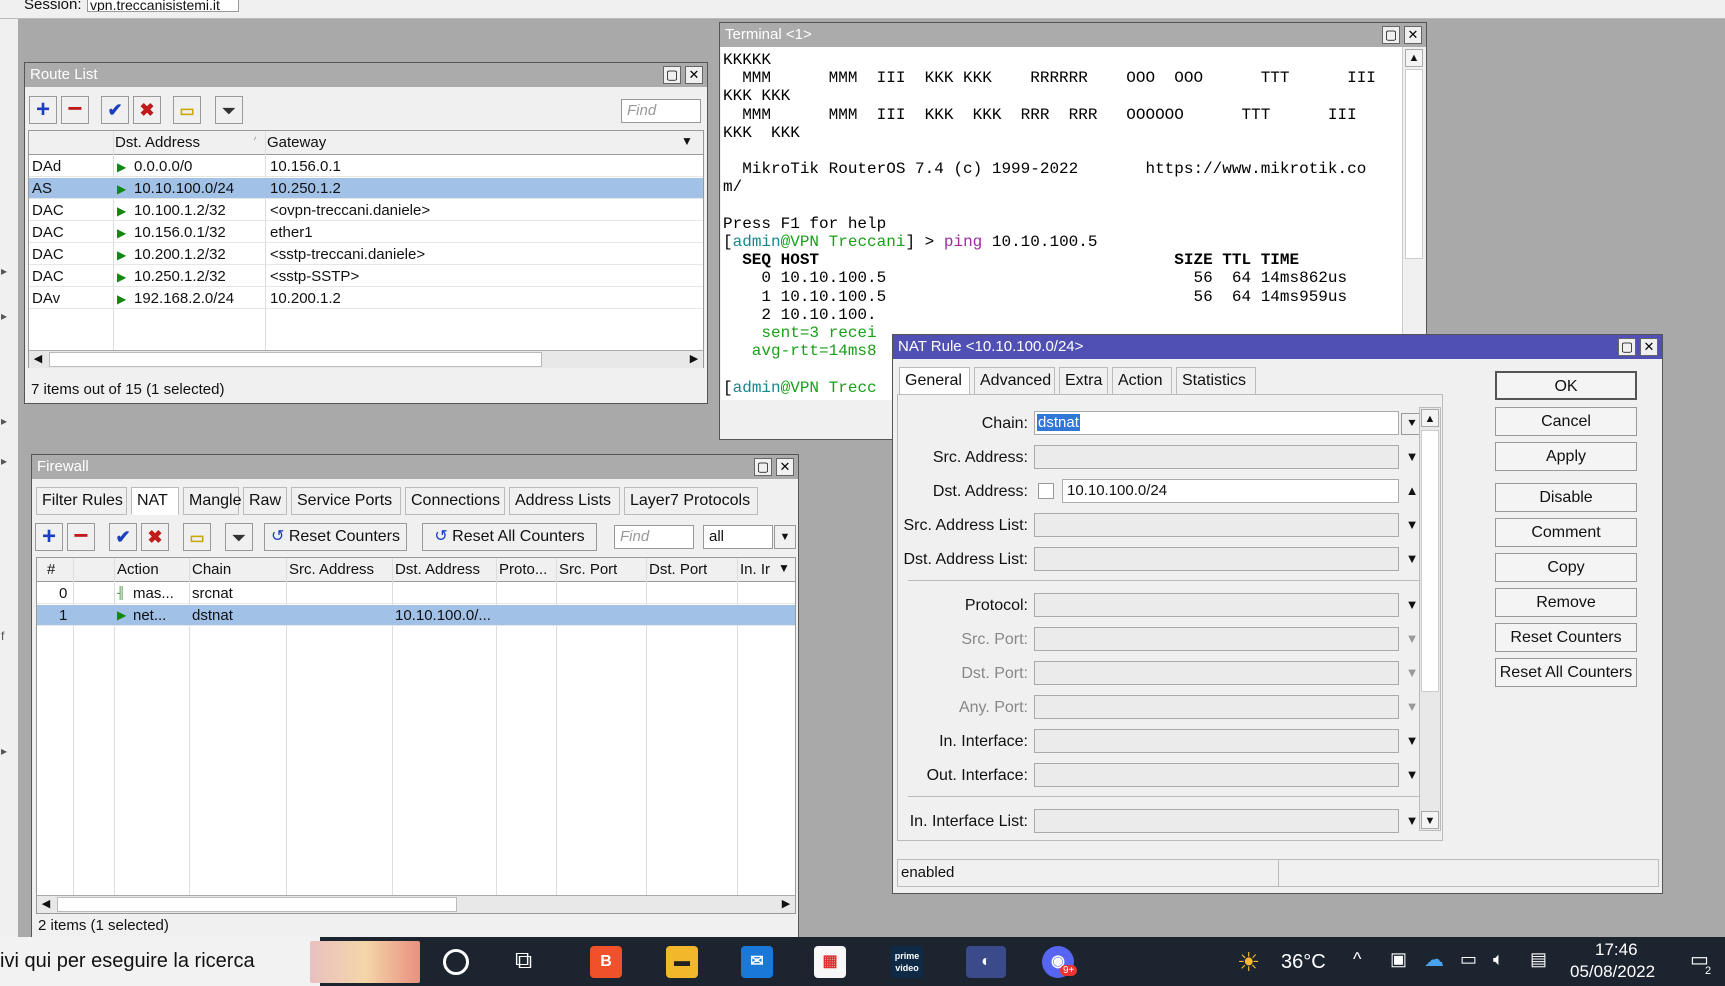 The height and width of the screenshot is (986, 1725). I want to click on form-scrollbar: ▲ ▼, so click(1430, 619).